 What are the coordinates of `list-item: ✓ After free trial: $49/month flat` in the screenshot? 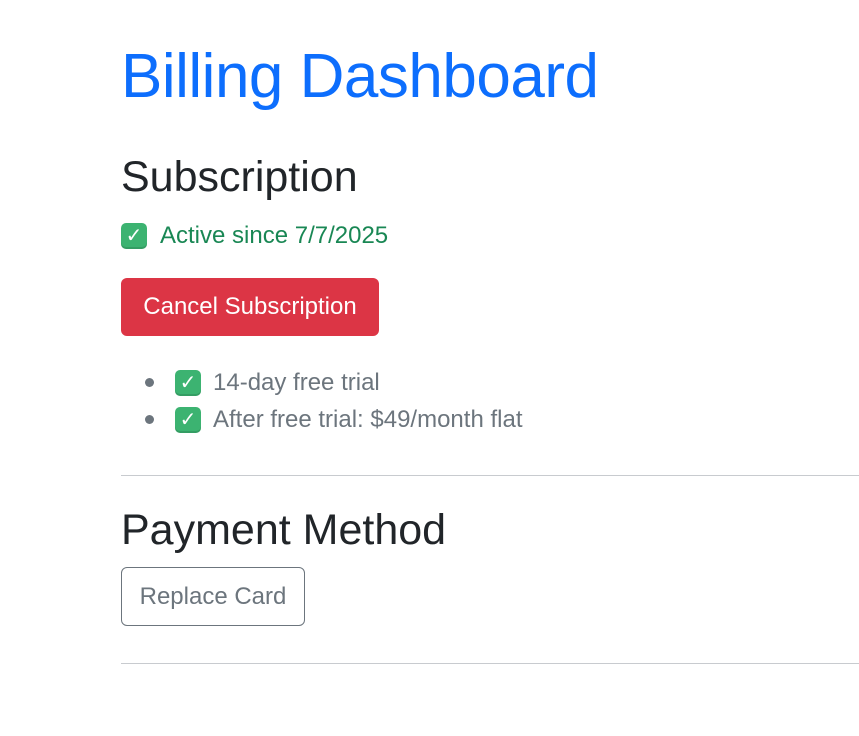 It's located at (321, 419).